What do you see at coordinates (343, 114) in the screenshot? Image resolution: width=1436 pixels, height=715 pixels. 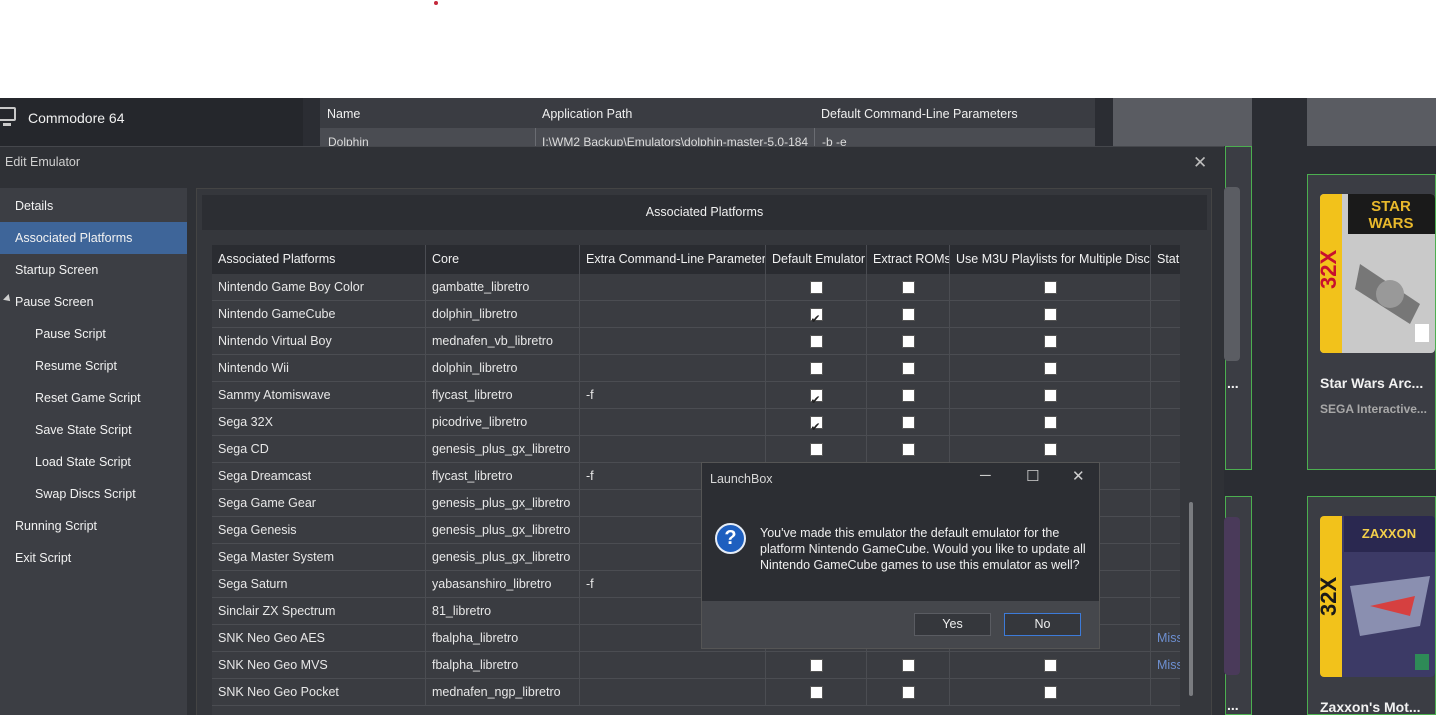 I see `col-name: Name` at bounding box center [343, 114].